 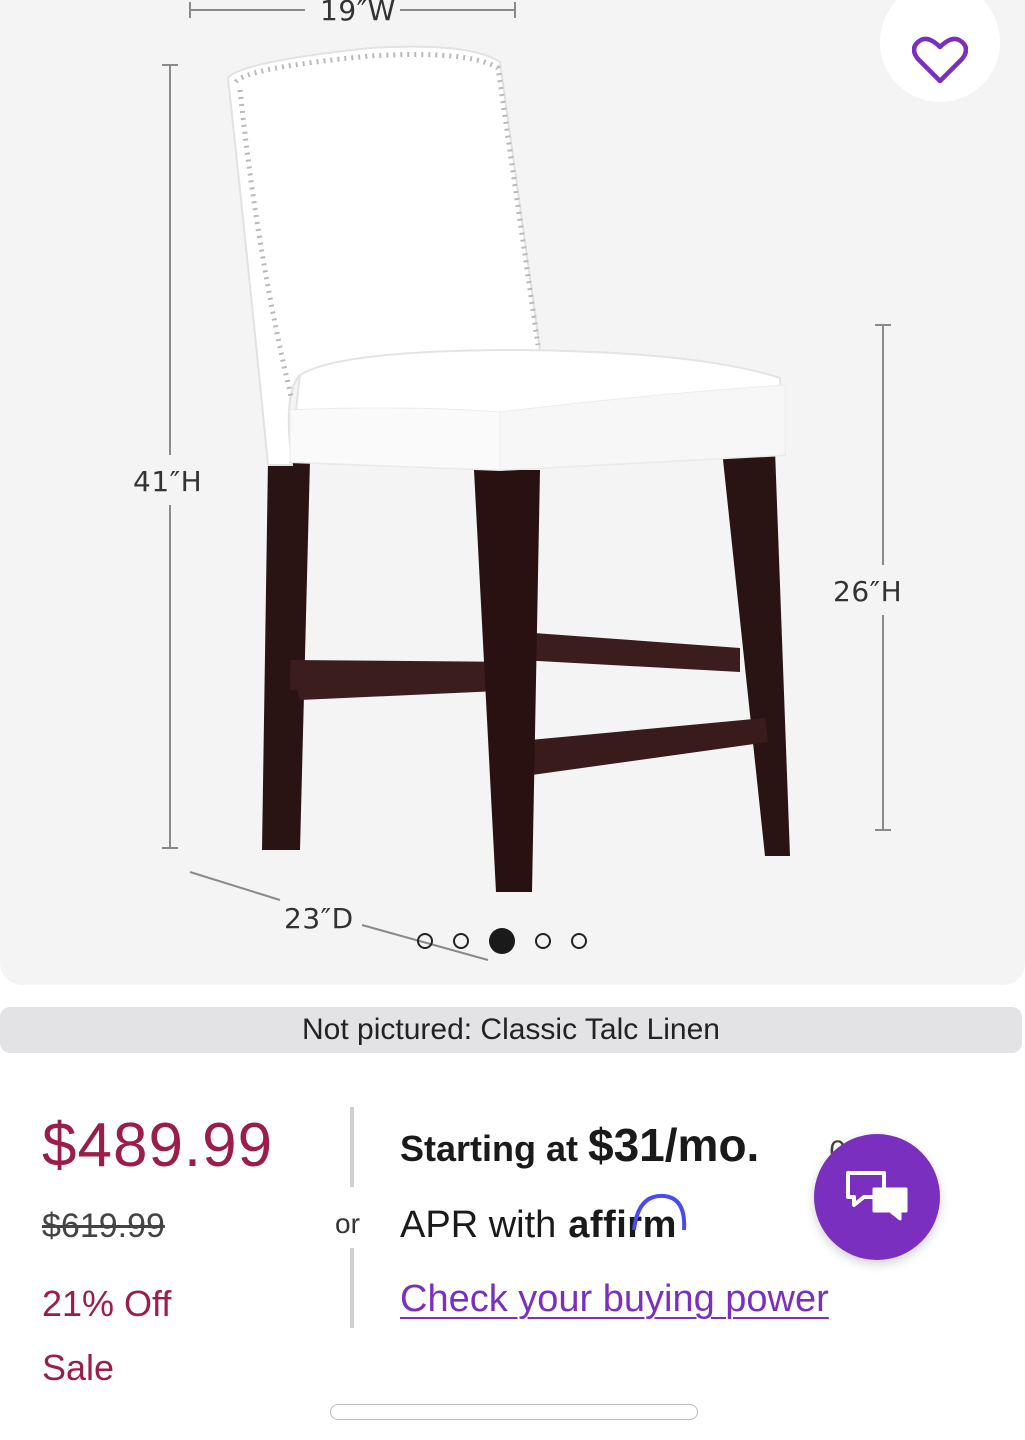 What do you see at coordinates (168, 481) in the screenshot?
I see `dimension-height-label: 41″H` at bounding box center [168, 481].